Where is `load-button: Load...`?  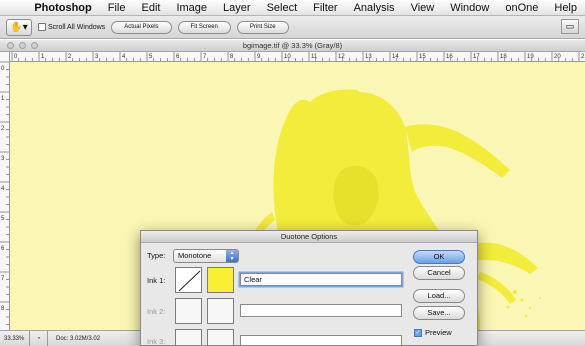
load-button: Load... is located at coordinates (439, 296).